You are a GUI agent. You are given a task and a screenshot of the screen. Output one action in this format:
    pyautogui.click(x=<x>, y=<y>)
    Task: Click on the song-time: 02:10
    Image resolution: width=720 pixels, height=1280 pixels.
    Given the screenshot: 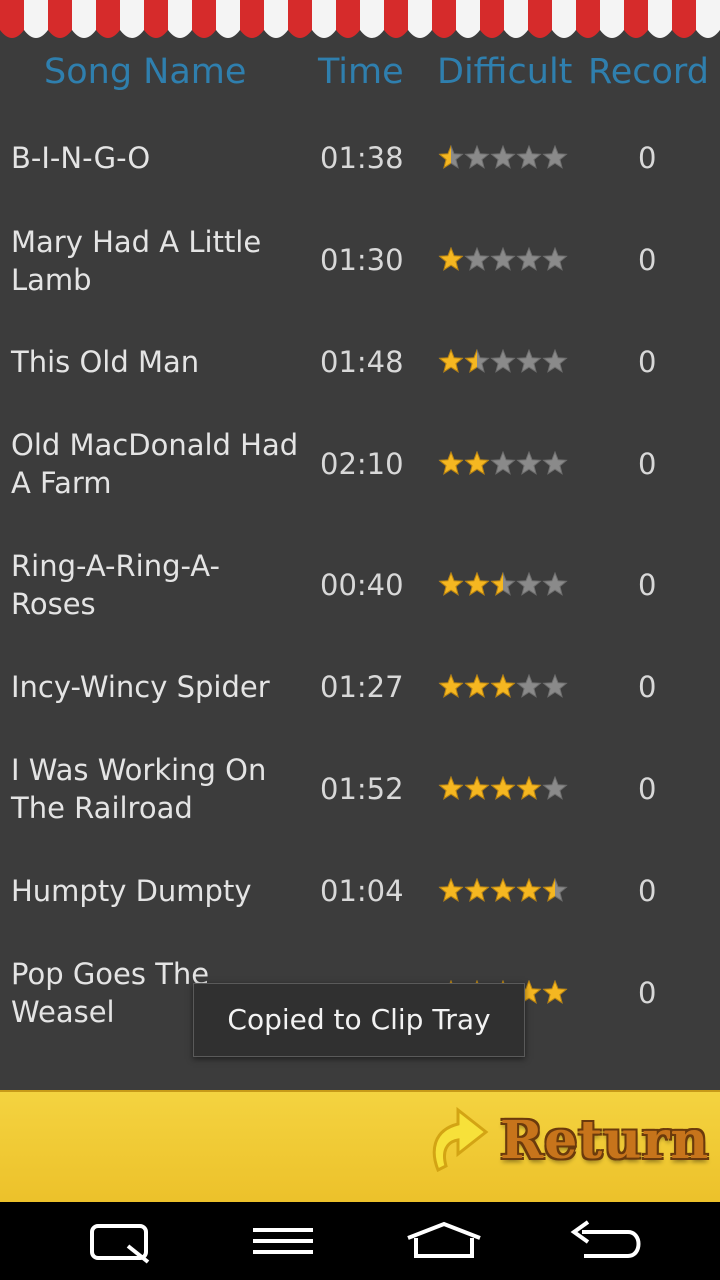 What is the action you would take?
    pyautogui.click(x=362, y=464)
    